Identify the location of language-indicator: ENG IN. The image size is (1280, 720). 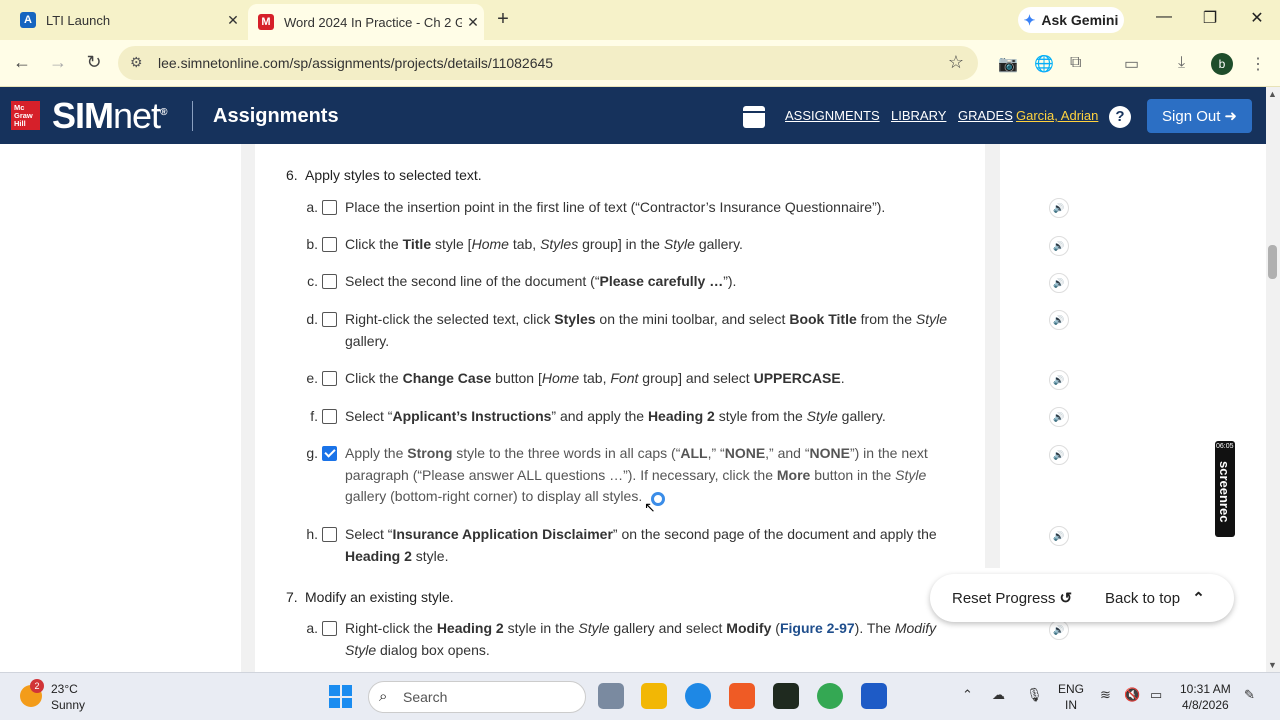
(1071, 697).